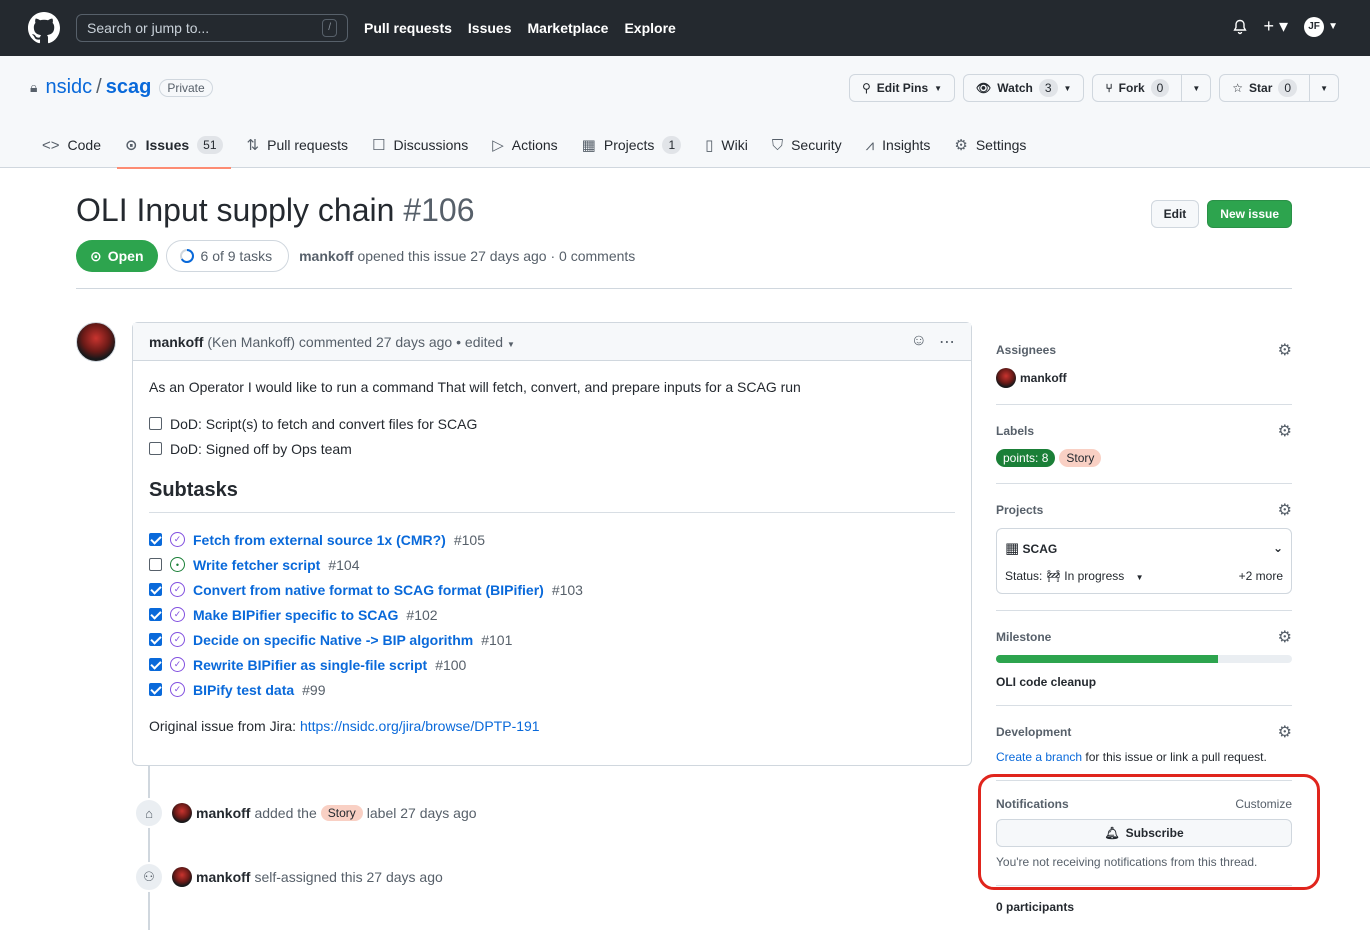 The height and width of the screenshot is (930, 1370). I want to click on search-input: Search or jump to... /, so click(212, 28).